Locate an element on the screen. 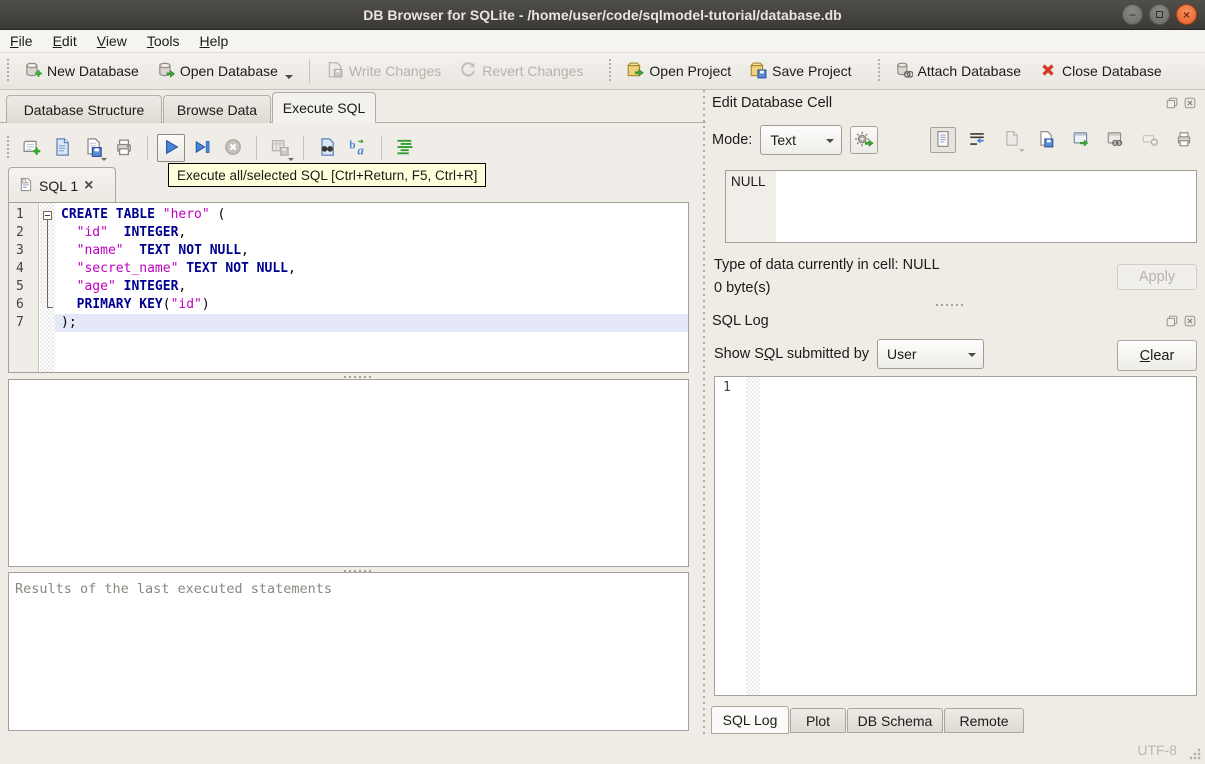 This screenshot has width=1205, height=764. close-button: × is located at coordinates (1186, 14).